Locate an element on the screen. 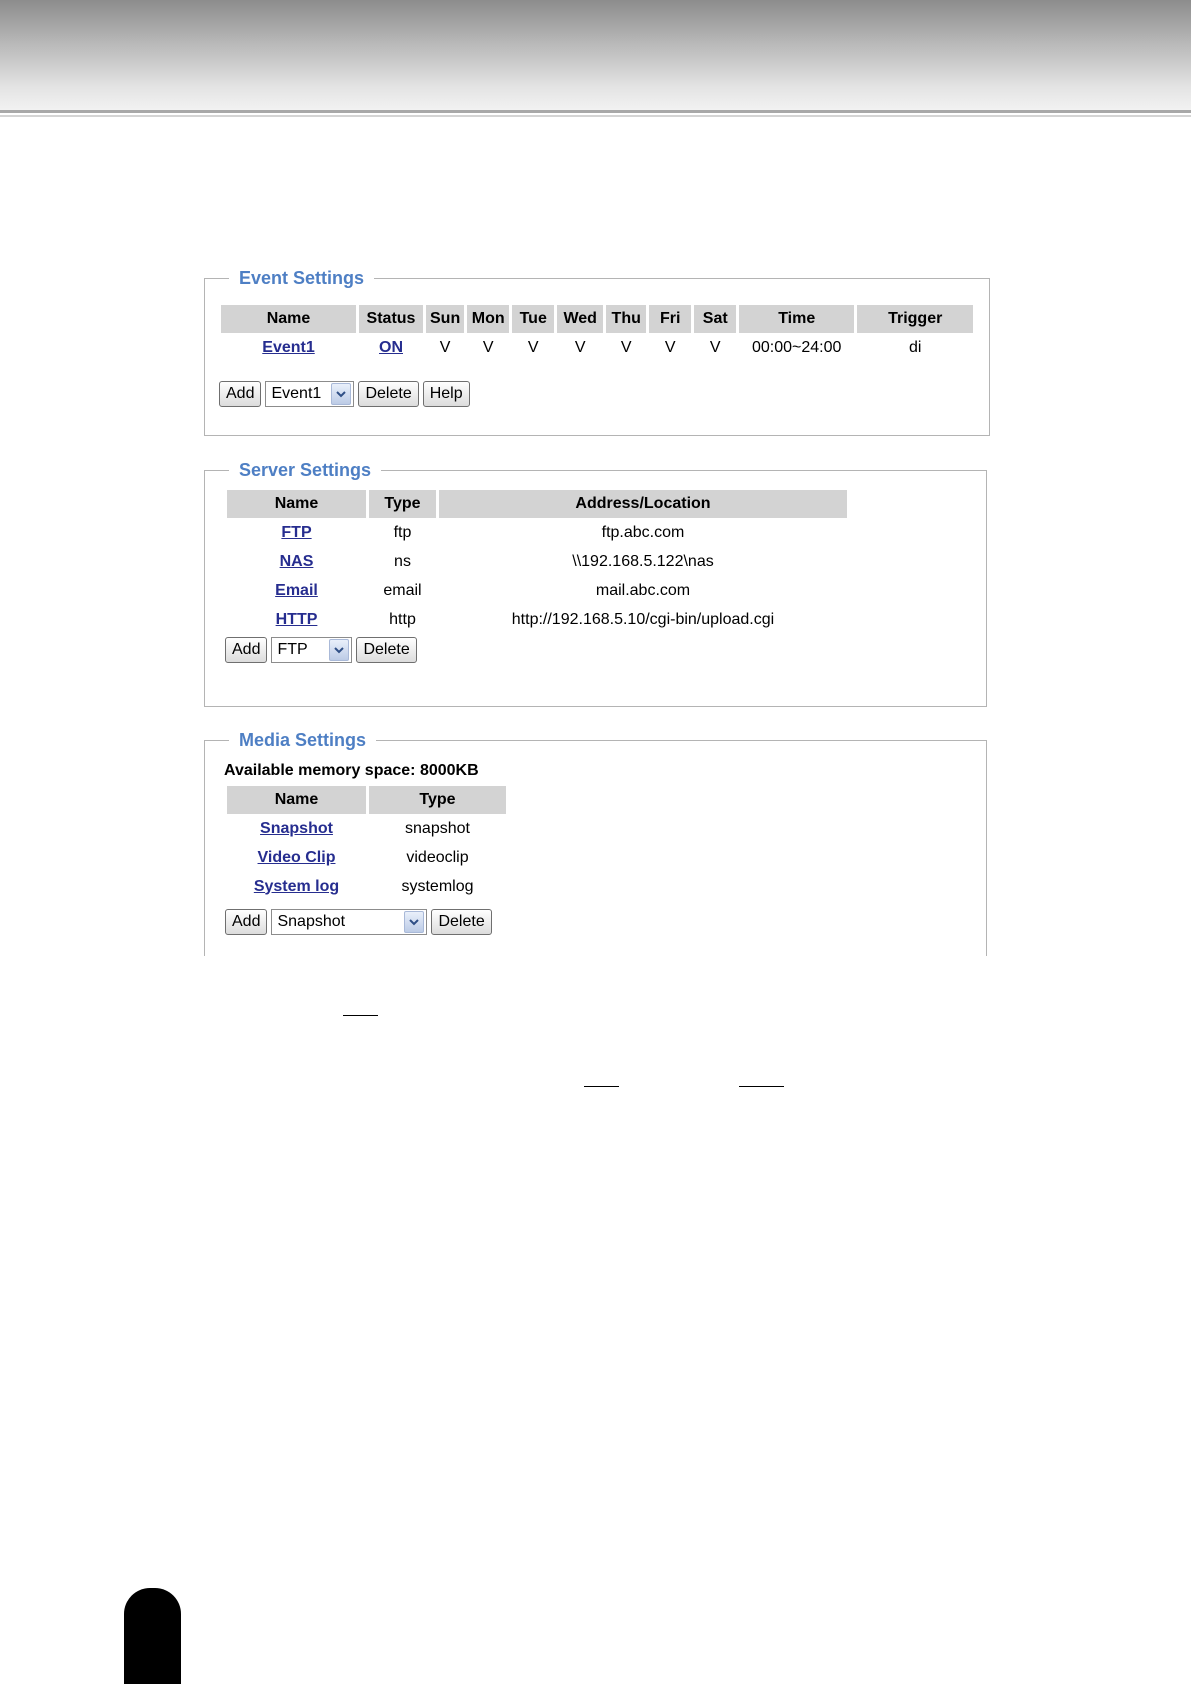 The height and width of the screenshot is (1684, 1191). event-actions: Add Event1 Delete Help is located at coordinates (344, 394).